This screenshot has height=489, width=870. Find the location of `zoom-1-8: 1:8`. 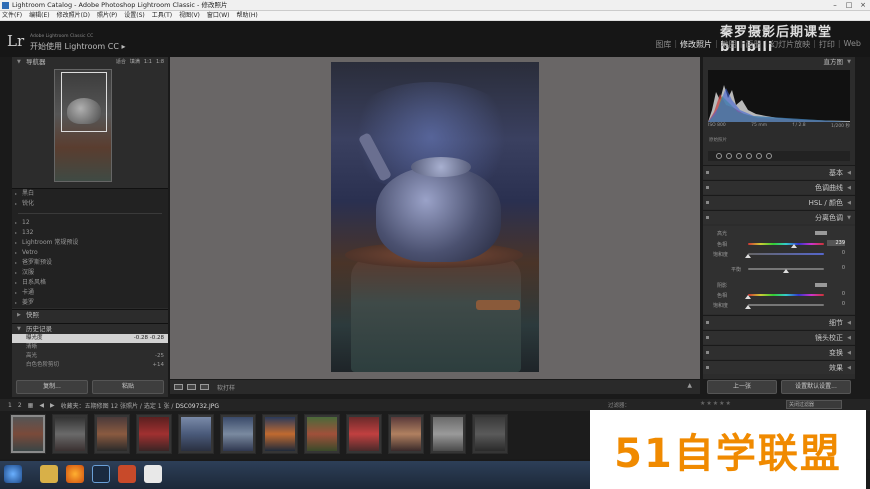

zoom-1-8: 1:8 is located at coordinates (160, 62).